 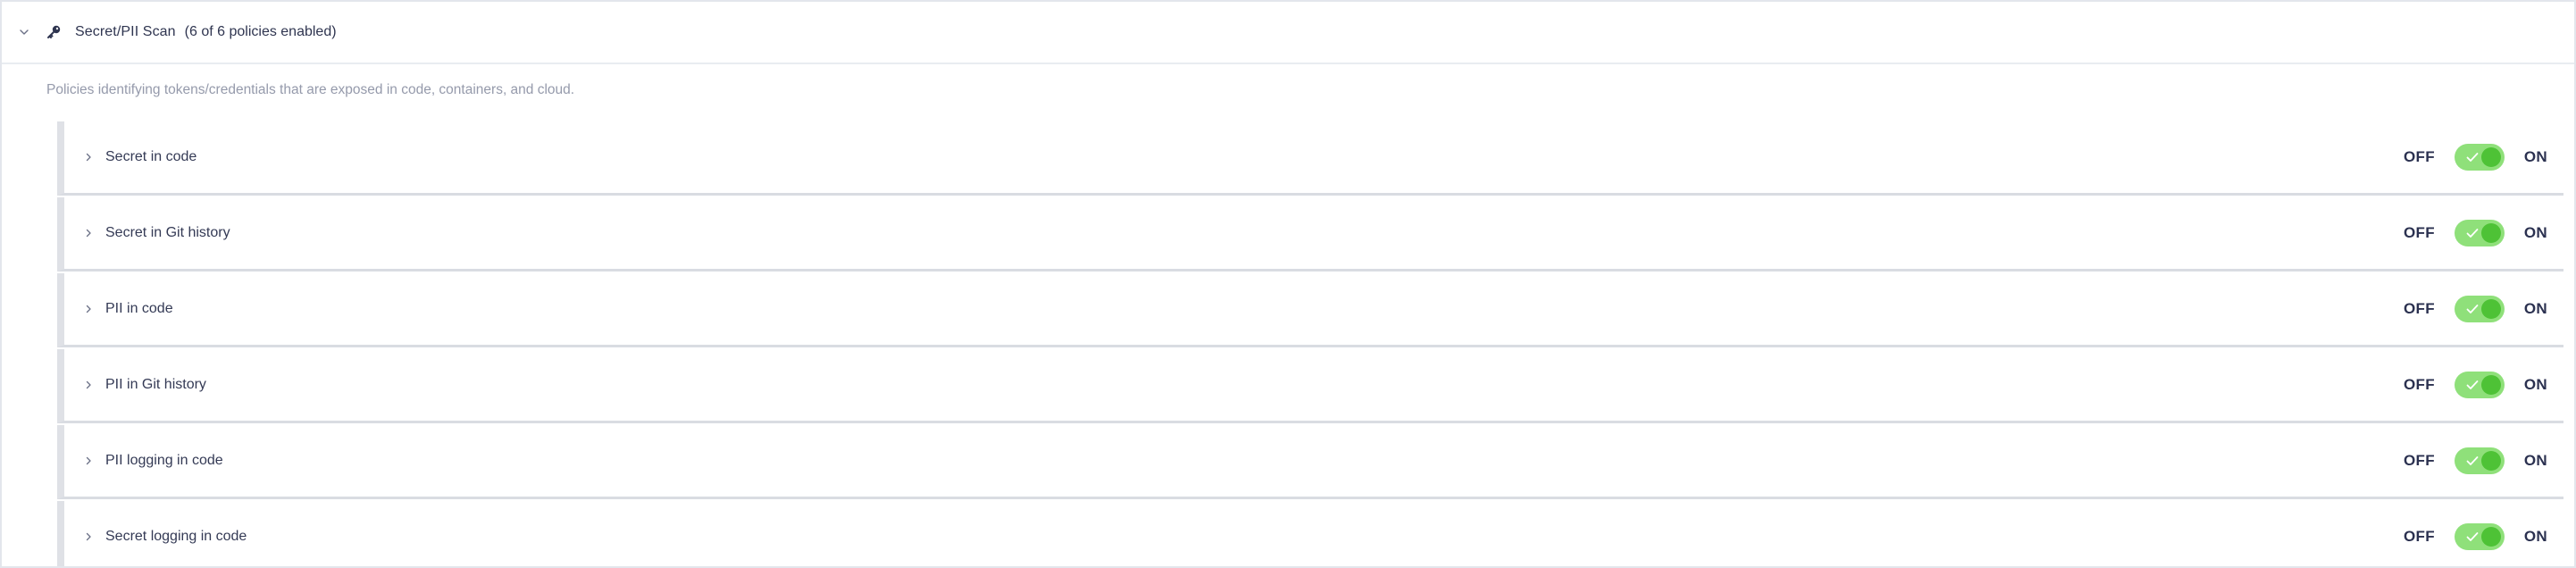 What do you see at coordinates (156, 385) in the screenshot?
I see `policy-label: PII in Git history` at bounding box center [156, 385].